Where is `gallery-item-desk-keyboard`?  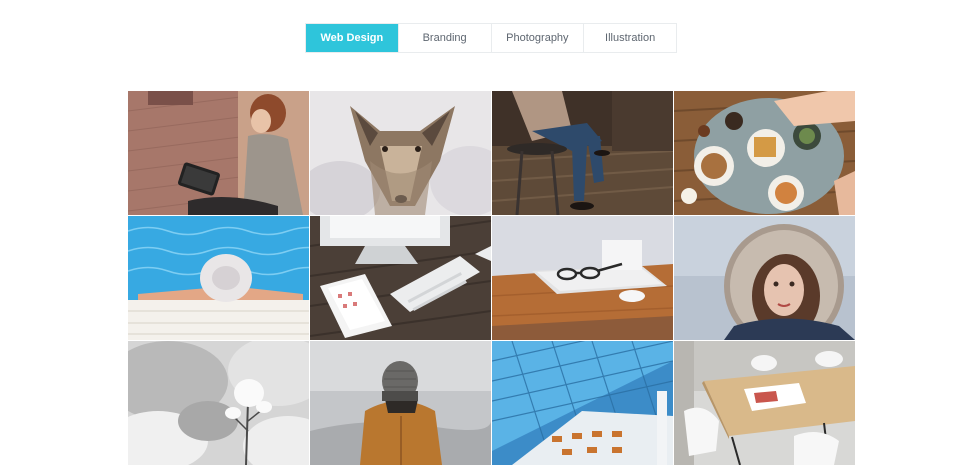 gallery-item-desk-keyboard is located at coordinates (400, 278).